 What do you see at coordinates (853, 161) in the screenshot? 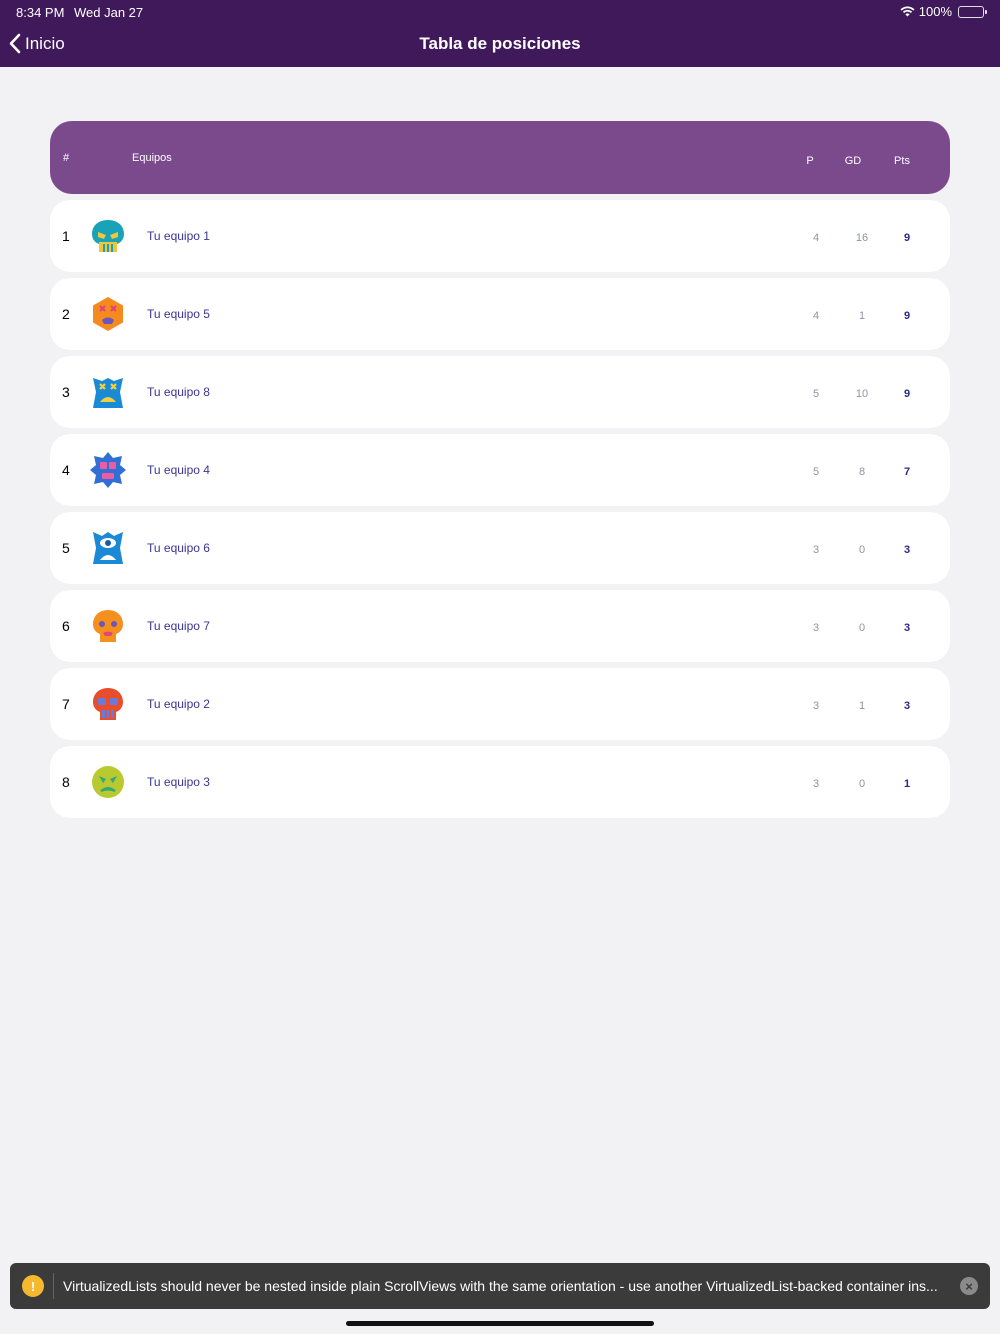
I see `header-goal-difference: GD` at bounding box center [853, 161].